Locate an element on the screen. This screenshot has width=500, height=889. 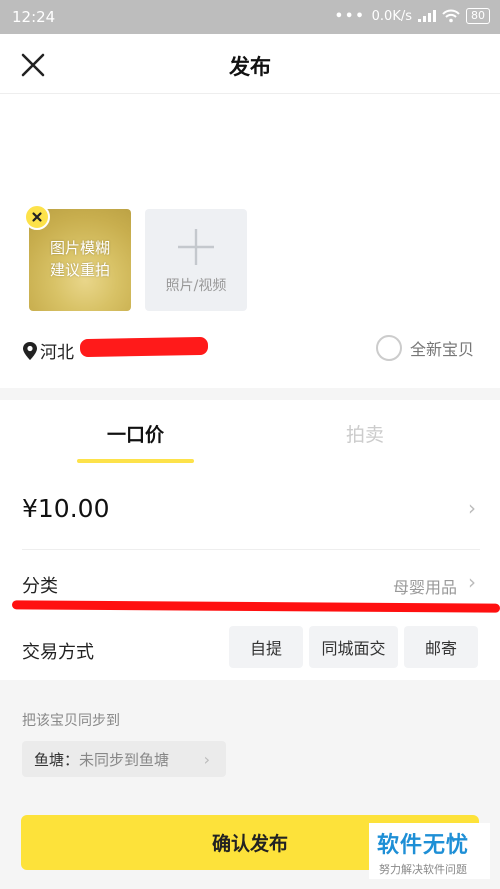
trade-method-label: 交易方式 is located at coordinates (58, 652).